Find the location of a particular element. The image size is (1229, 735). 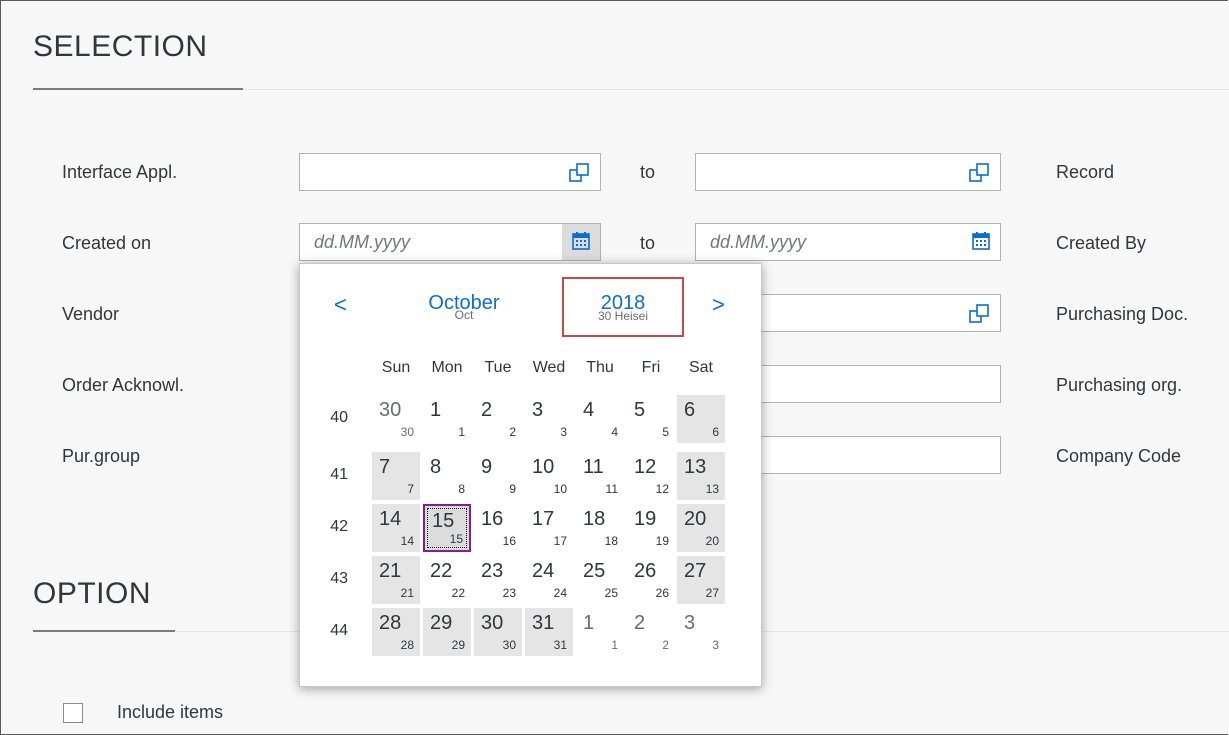

calendar-day: 16 16 is located at coordinates (498, 528).